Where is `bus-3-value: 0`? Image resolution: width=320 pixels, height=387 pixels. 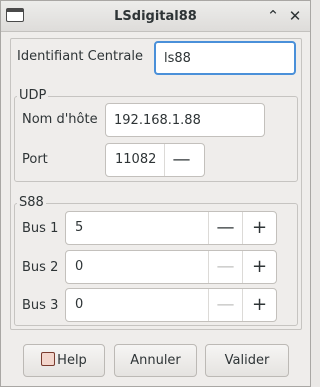
bus-3-value: 0 is located at coordinates (79, 304).